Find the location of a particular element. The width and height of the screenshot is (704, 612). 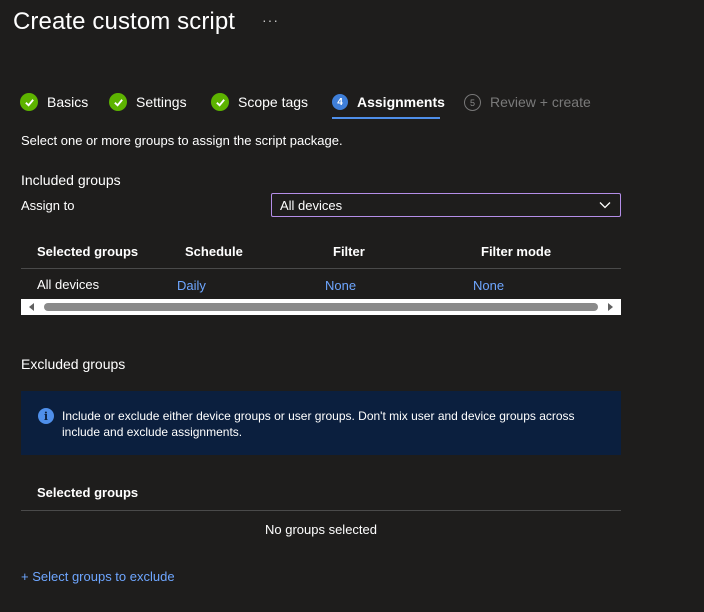

excluded-groups-heading: Excluded groups is located at coordinates (73, 364).